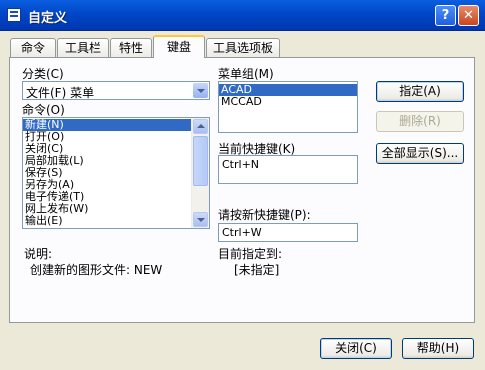  Describe the element at coordinates (43, 110) in the screenshot. I see `commands-label: 命令(O)` at that location.